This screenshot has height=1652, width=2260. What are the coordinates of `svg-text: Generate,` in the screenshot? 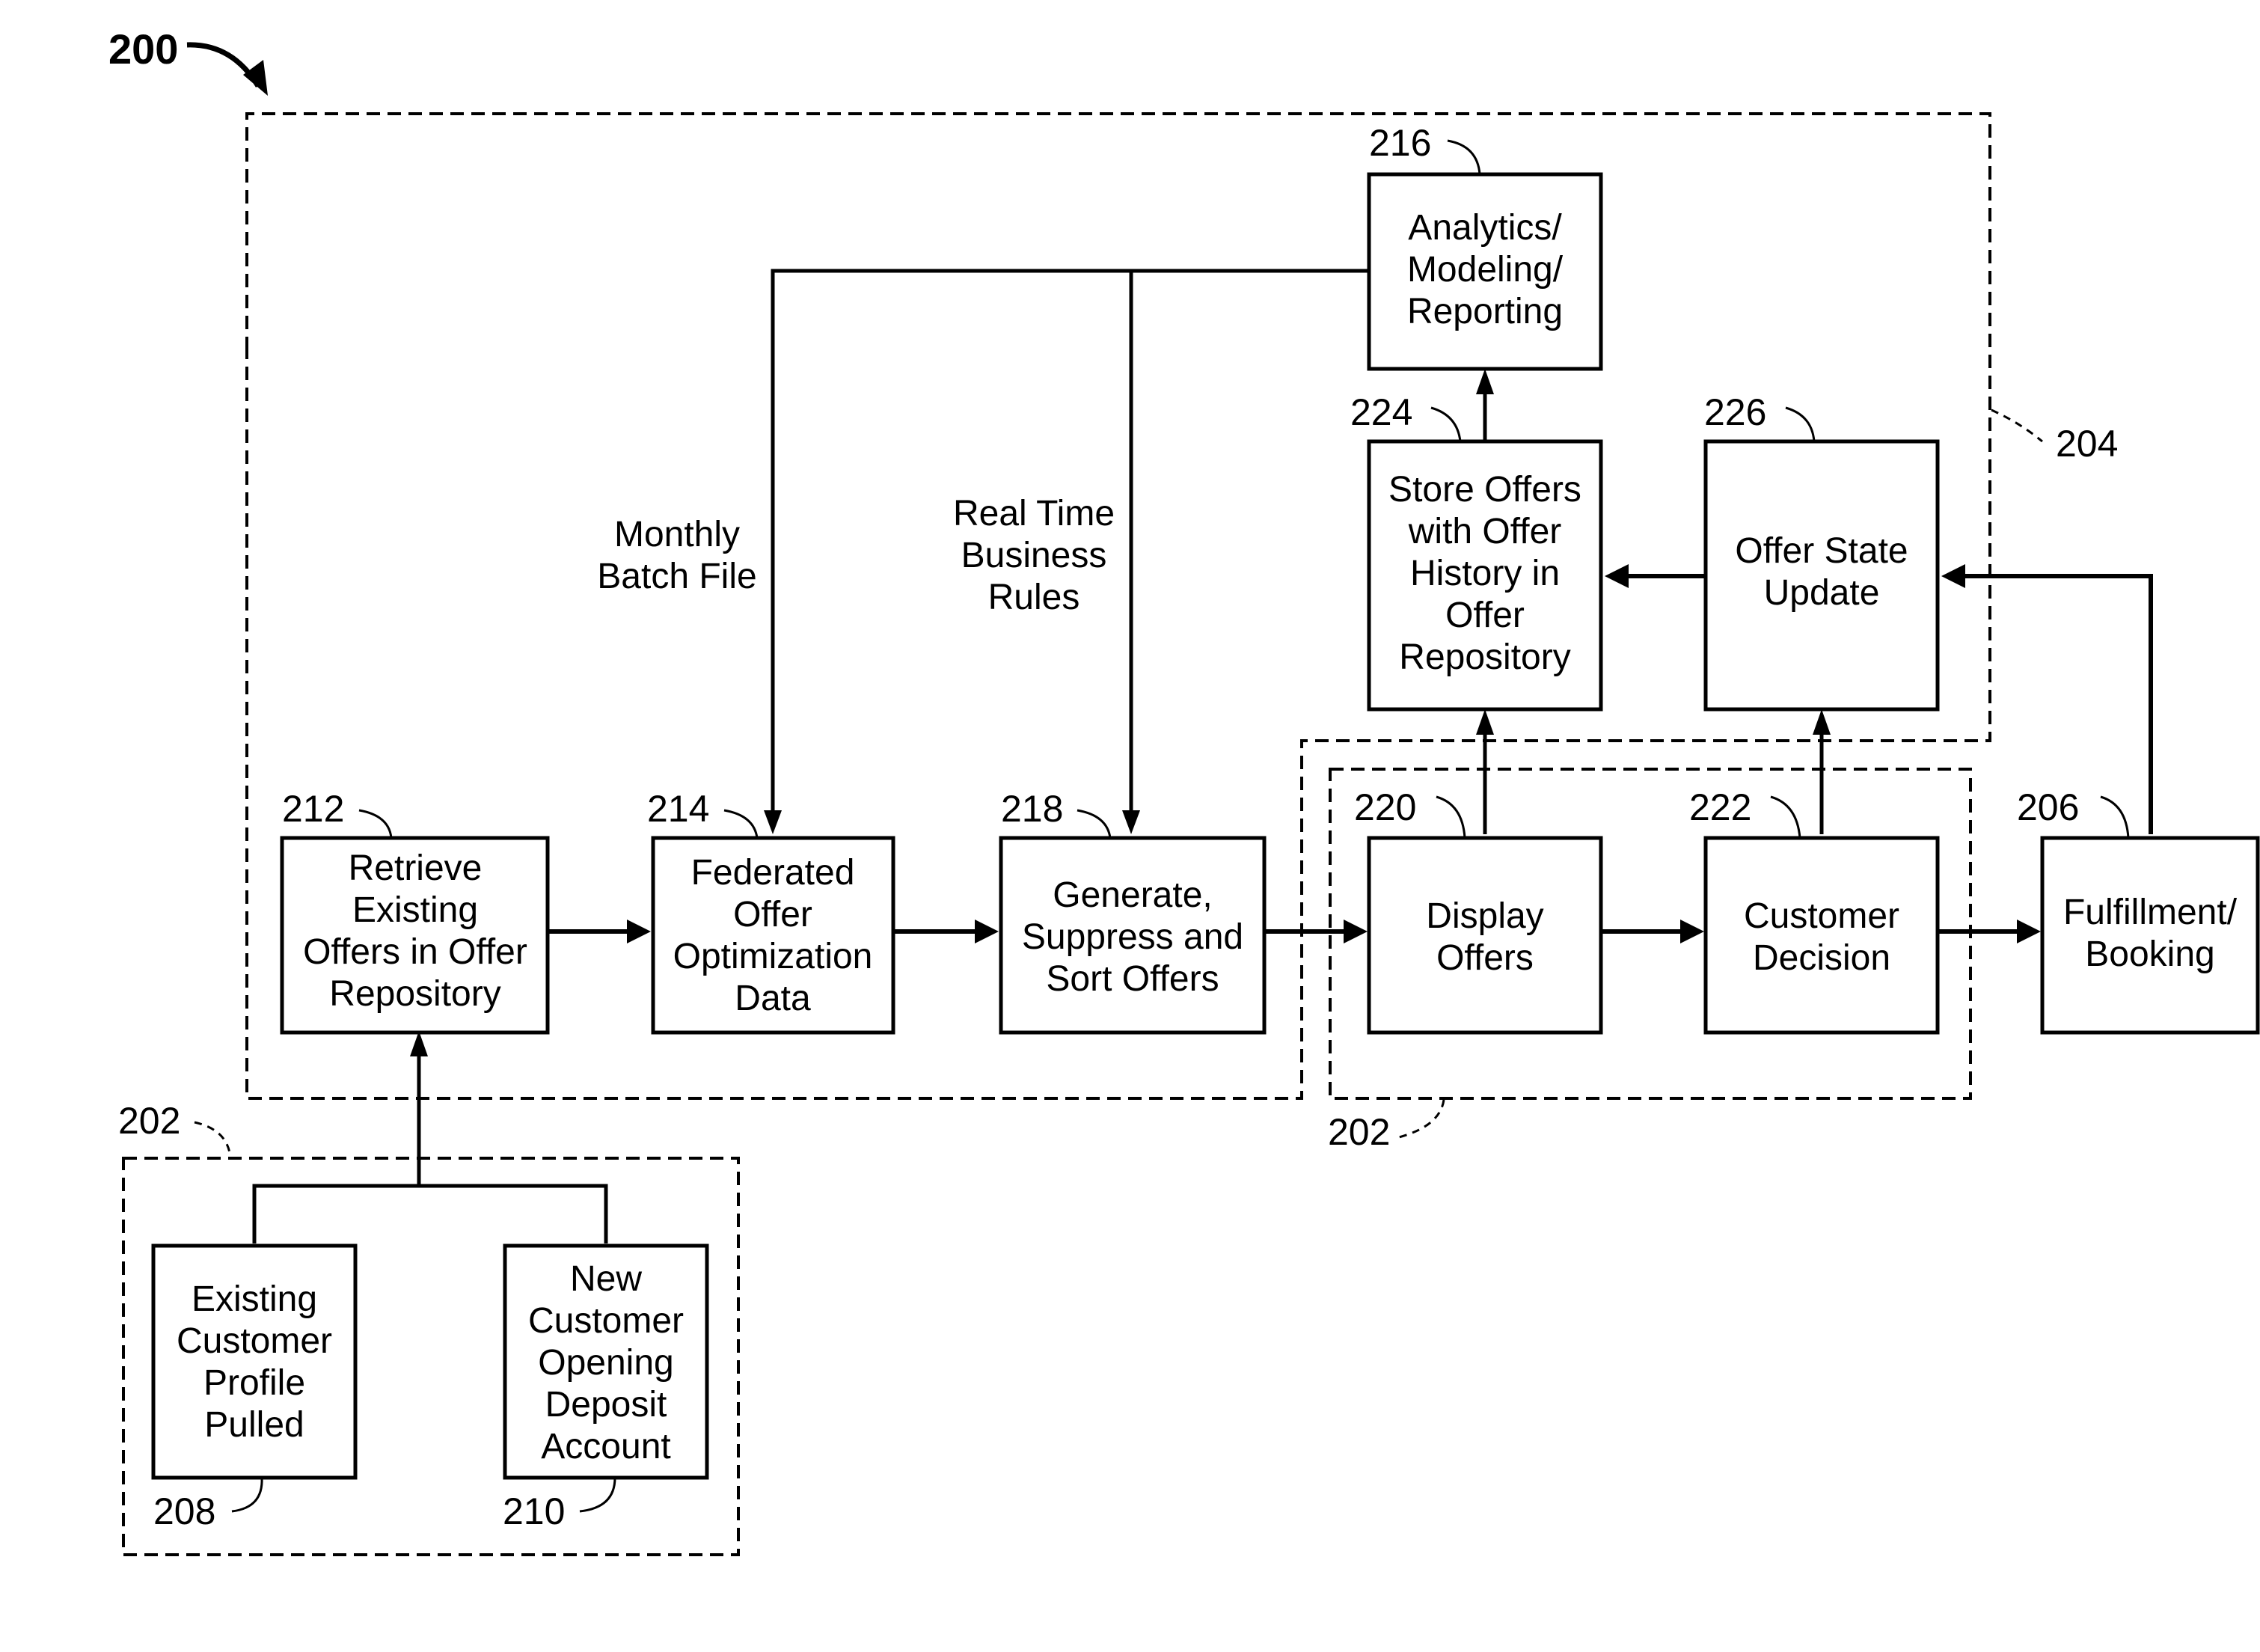 It's located at (1132, 895).